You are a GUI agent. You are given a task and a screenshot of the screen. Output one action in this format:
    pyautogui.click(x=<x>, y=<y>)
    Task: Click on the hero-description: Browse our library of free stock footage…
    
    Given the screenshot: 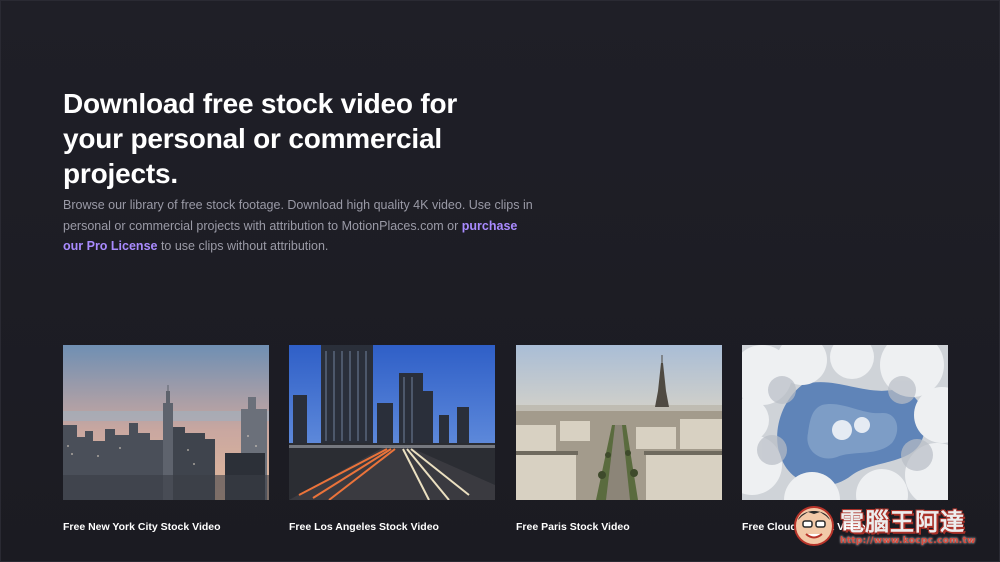 What is the action you would take?
    pyautogui.click(x=298, y=226)
    